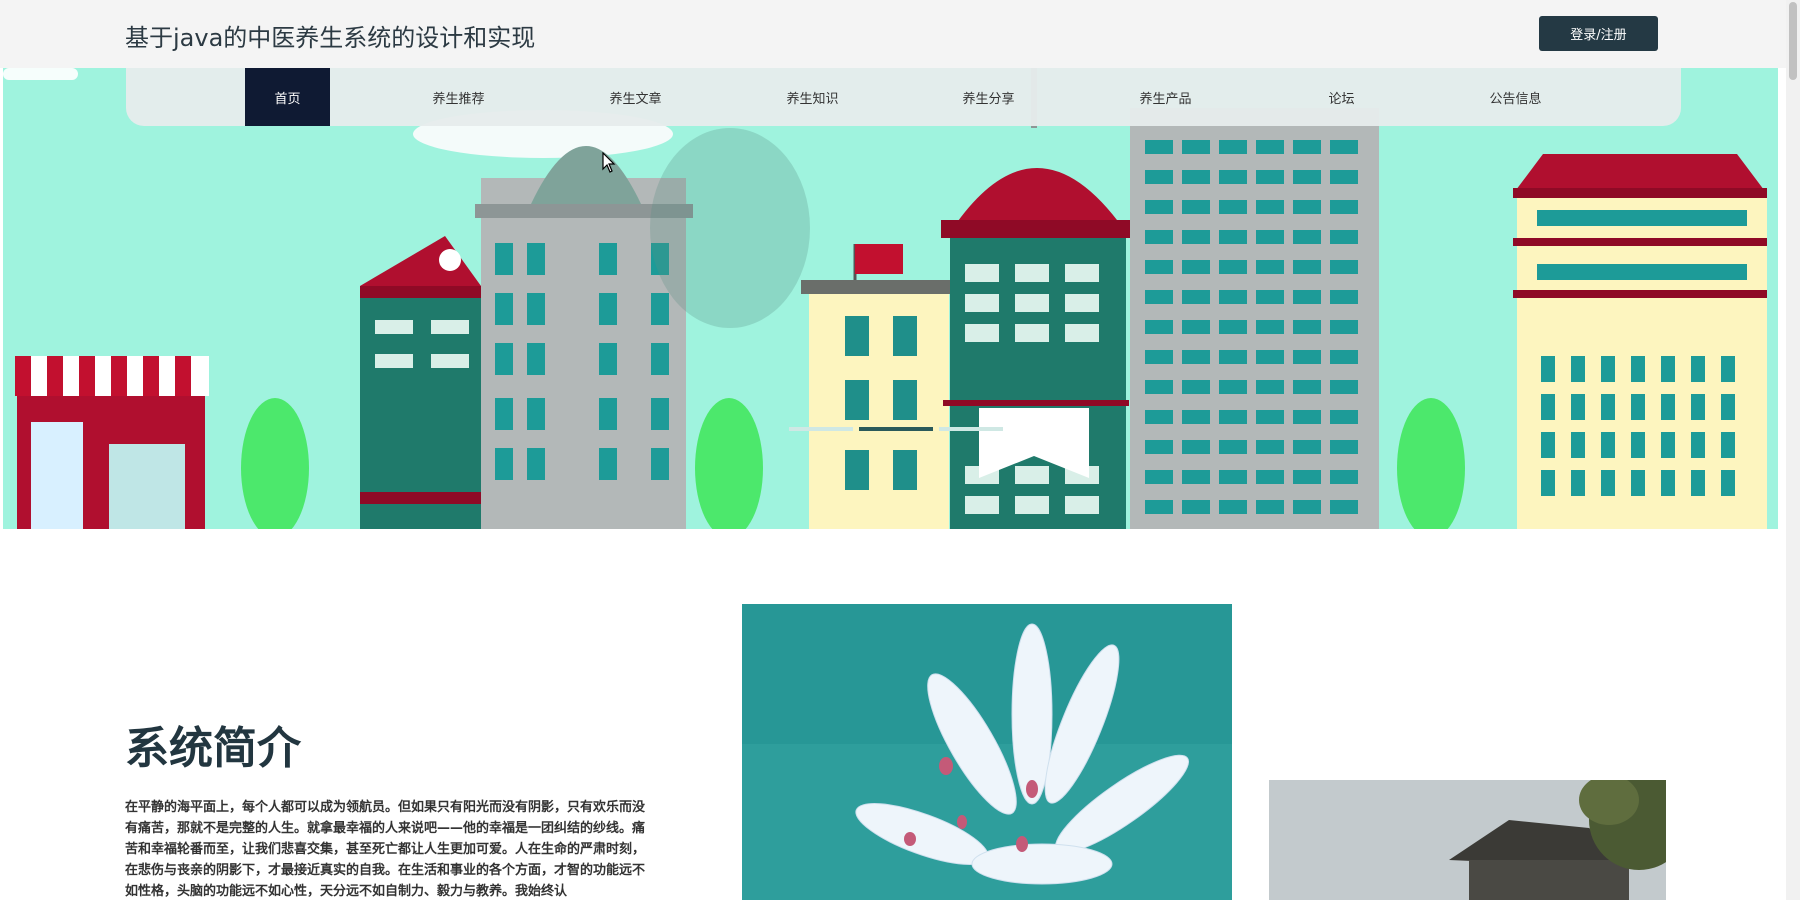 The width and height of the screenshot is (1800, 900). Describe the element at coordinates (1165, 97) in the screenshot. I see `nav-item-products: 养生产品` at that location.